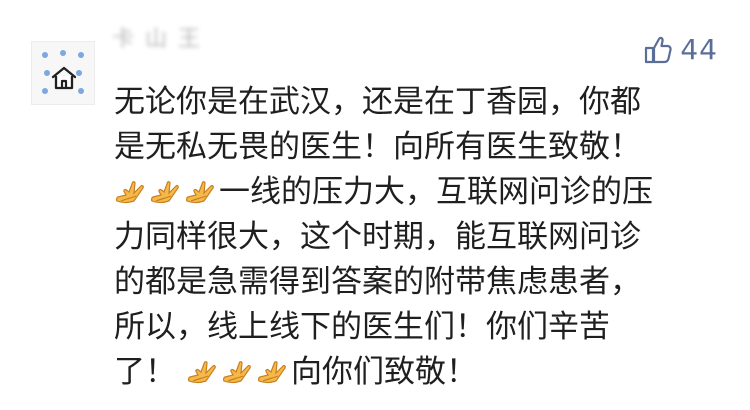  Describe the element at coordinates (659, 50) in the screenshot. I see `thumbs-up-icon` at that location.